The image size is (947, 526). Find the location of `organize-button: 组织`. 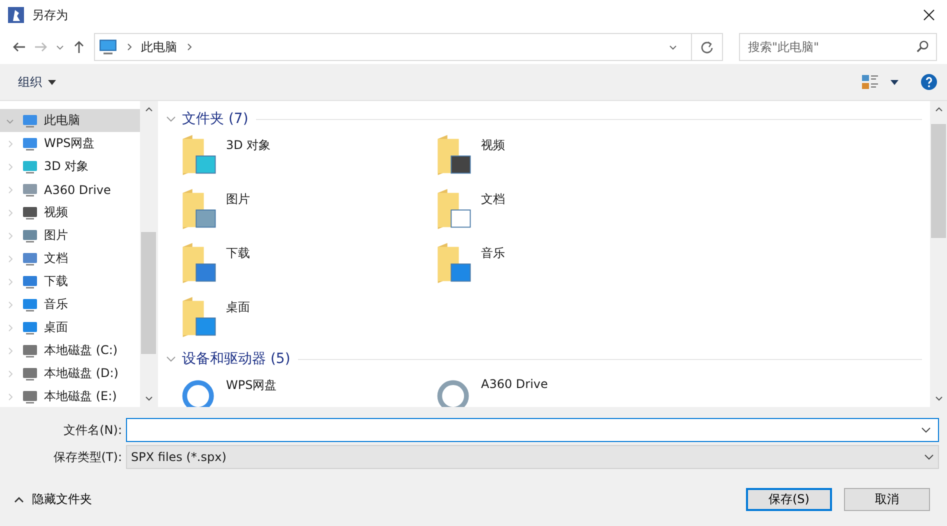

organize-button: 组织 is located at coordinates (37, 82).